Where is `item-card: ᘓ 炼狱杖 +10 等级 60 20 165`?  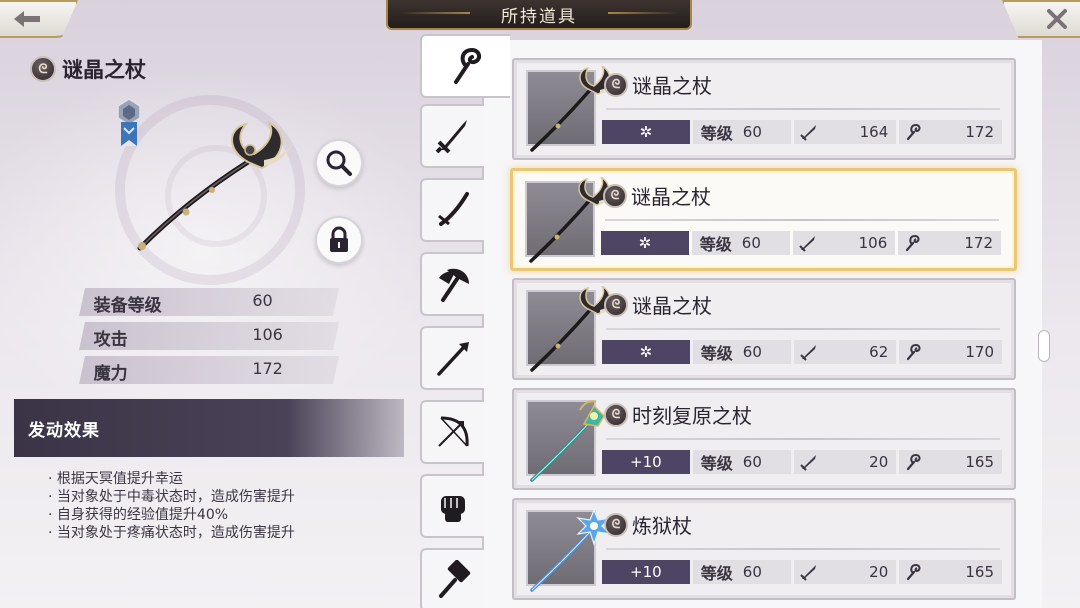 item-card: ᘓ 炼狱杖 +10 等级 60 20 165 is located at coordinates (764, 549).